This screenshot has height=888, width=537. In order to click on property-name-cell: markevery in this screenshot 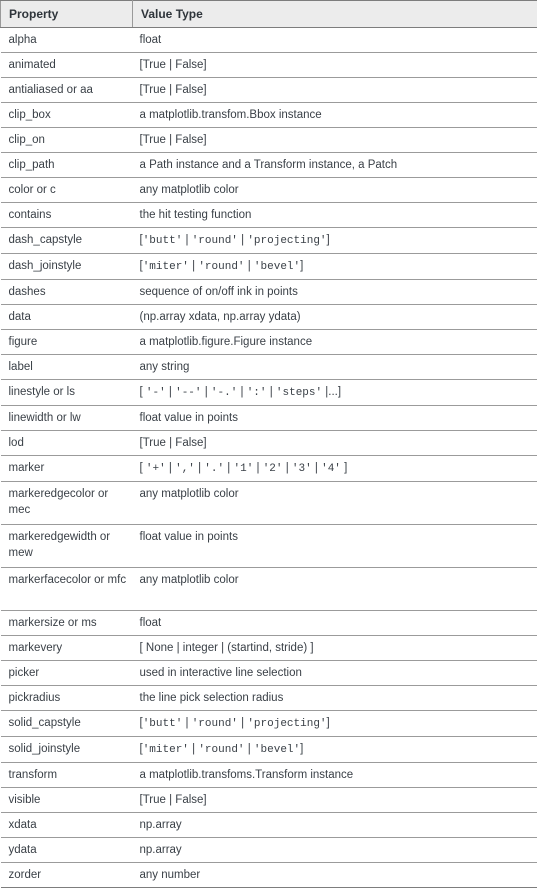, I will do `click(67, 648)`.